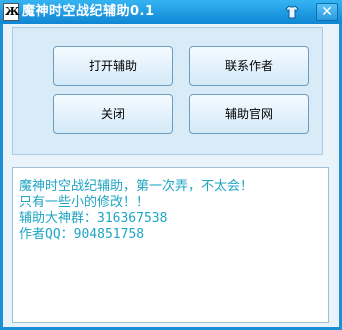 This screenshot has height=330, width=342. Describe the element at coordinates (292, 12) in the screenshot. I see `tshirt-icon` at that location.